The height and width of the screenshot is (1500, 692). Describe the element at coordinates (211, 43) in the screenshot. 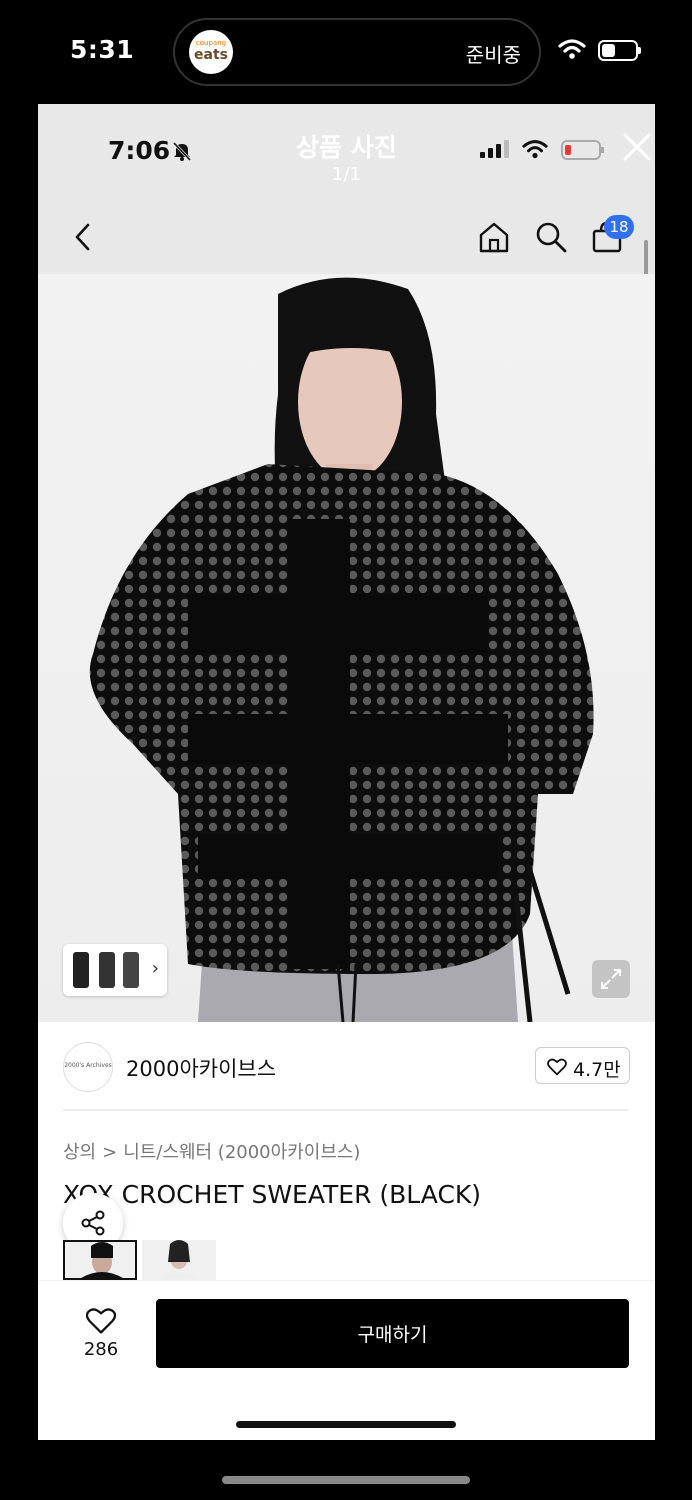

I see `logo-top-text: coupang` at that location.